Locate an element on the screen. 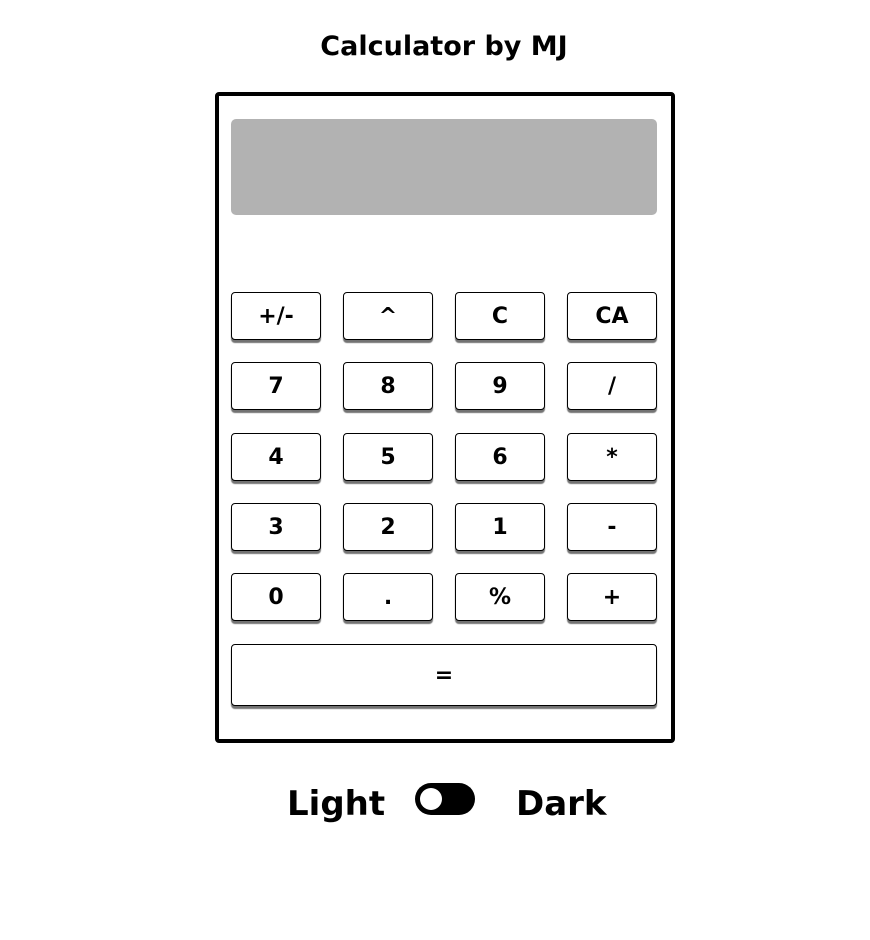 This screenshot has width=870, height=940. dark-theme-label: Dark is located at coordinates (561, 804).